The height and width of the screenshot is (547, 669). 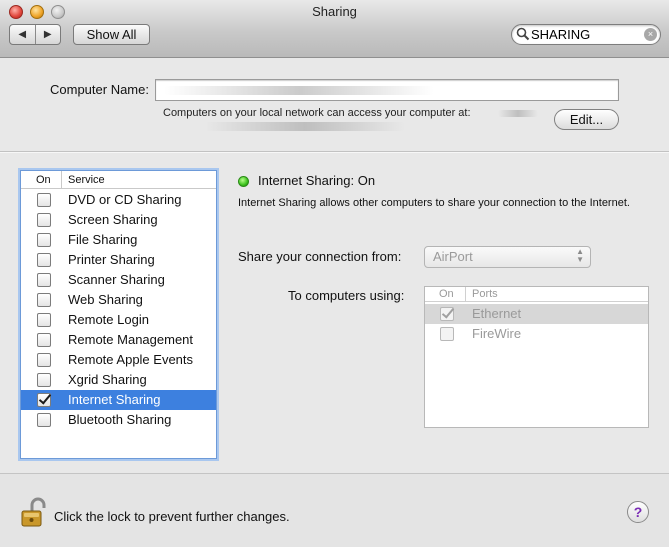 I want to click on service-status: Internet Sharing: On, so click(x=317, y=180).